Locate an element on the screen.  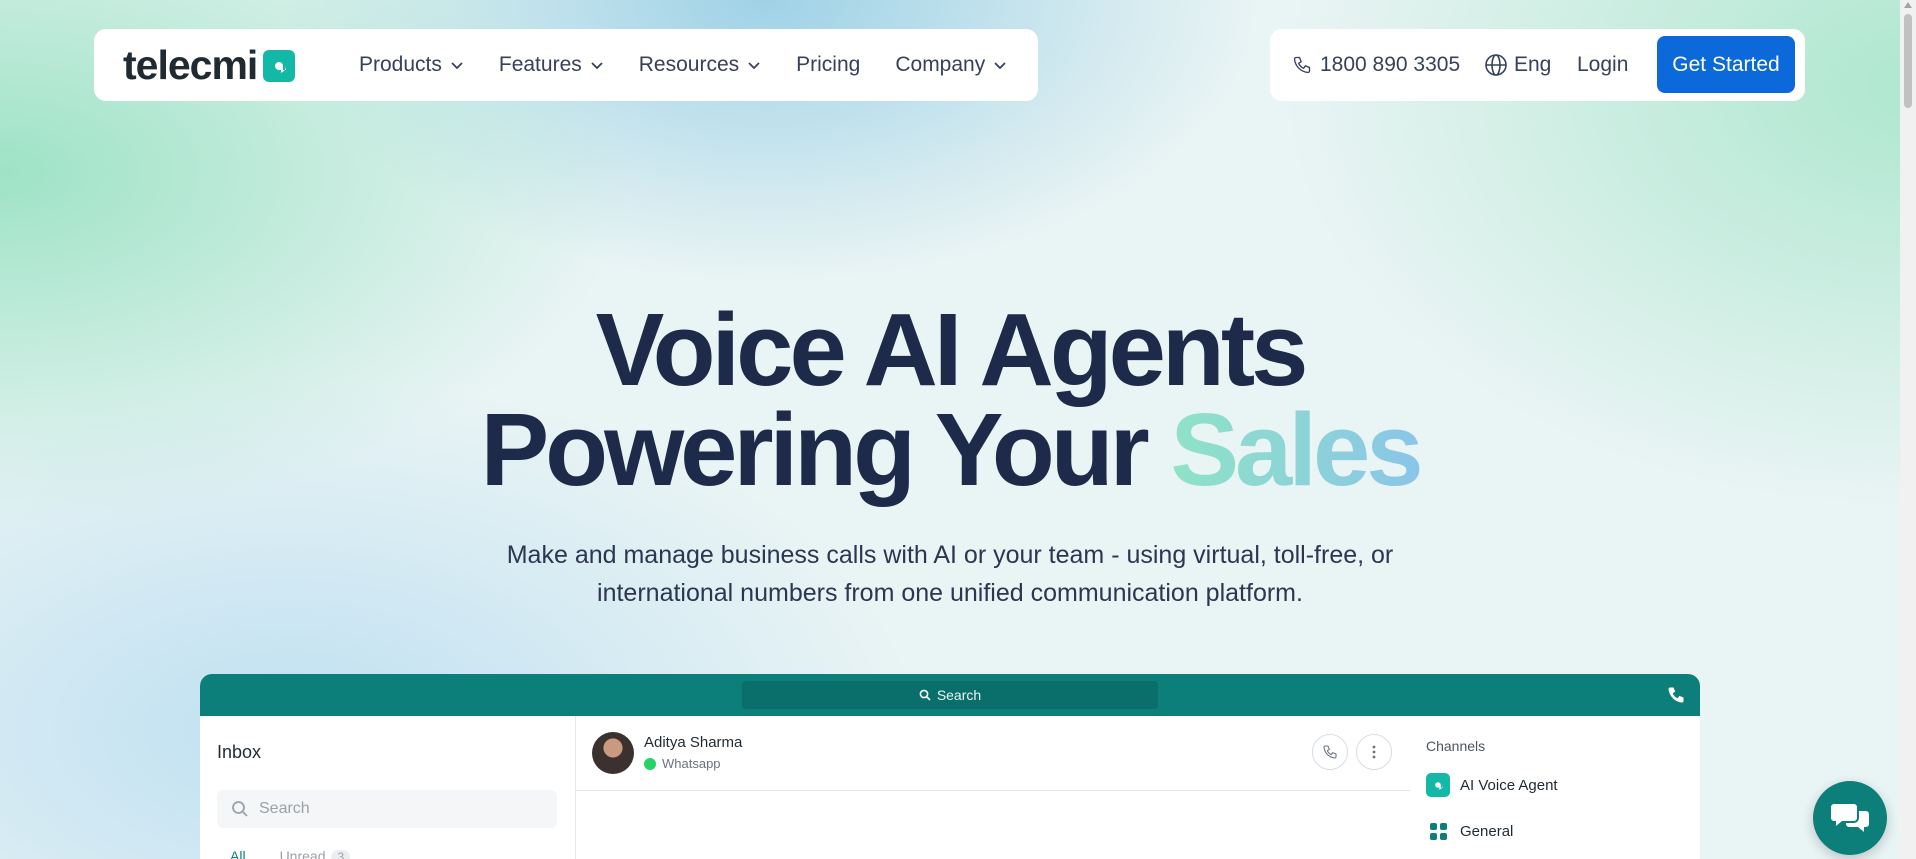
conversation-panel: Aditya Sharma Whatsapp is located at coordinates (993, 787).